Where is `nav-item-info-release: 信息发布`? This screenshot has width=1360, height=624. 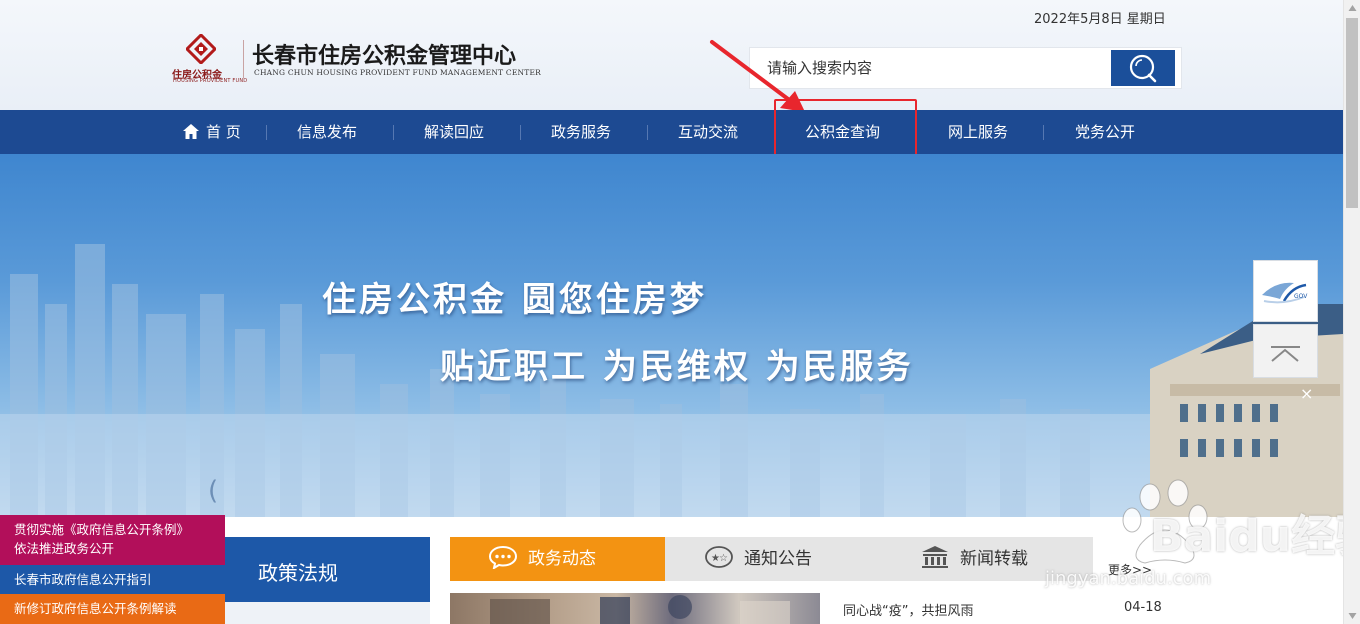
nav-item-info-release: 信息发布 is located at coordinates (327, 132).